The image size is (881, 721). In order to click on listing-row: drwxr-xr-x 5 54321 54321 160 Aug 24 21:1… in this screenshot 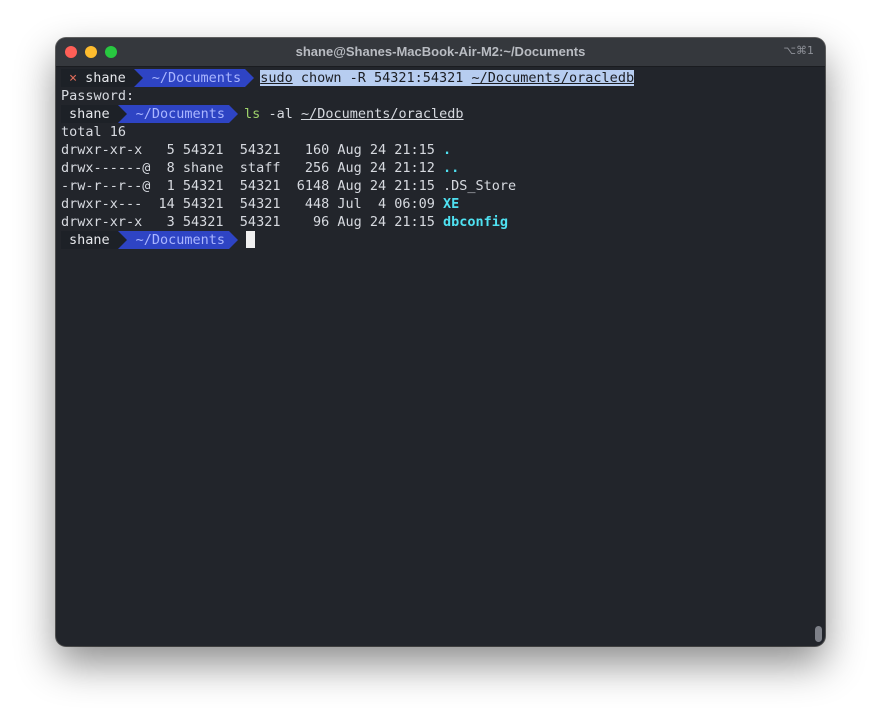, I will do `click(436, 150)`.